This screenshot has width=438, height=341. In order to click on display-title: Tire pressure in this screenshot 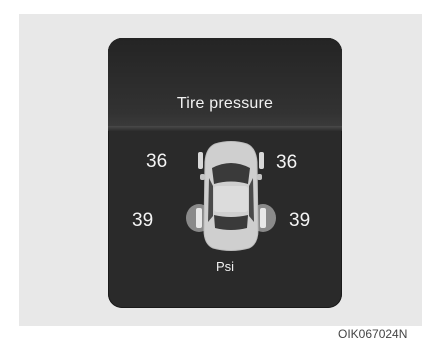, I will do `click(225, 103)`.